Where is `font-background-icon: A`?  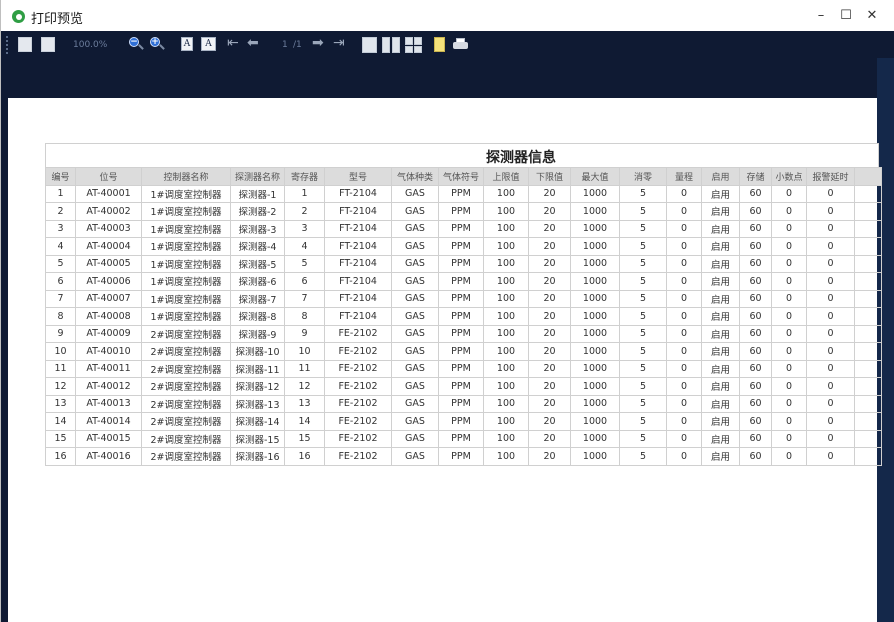 font-background-icon: A is located at coordinates (208, 44).